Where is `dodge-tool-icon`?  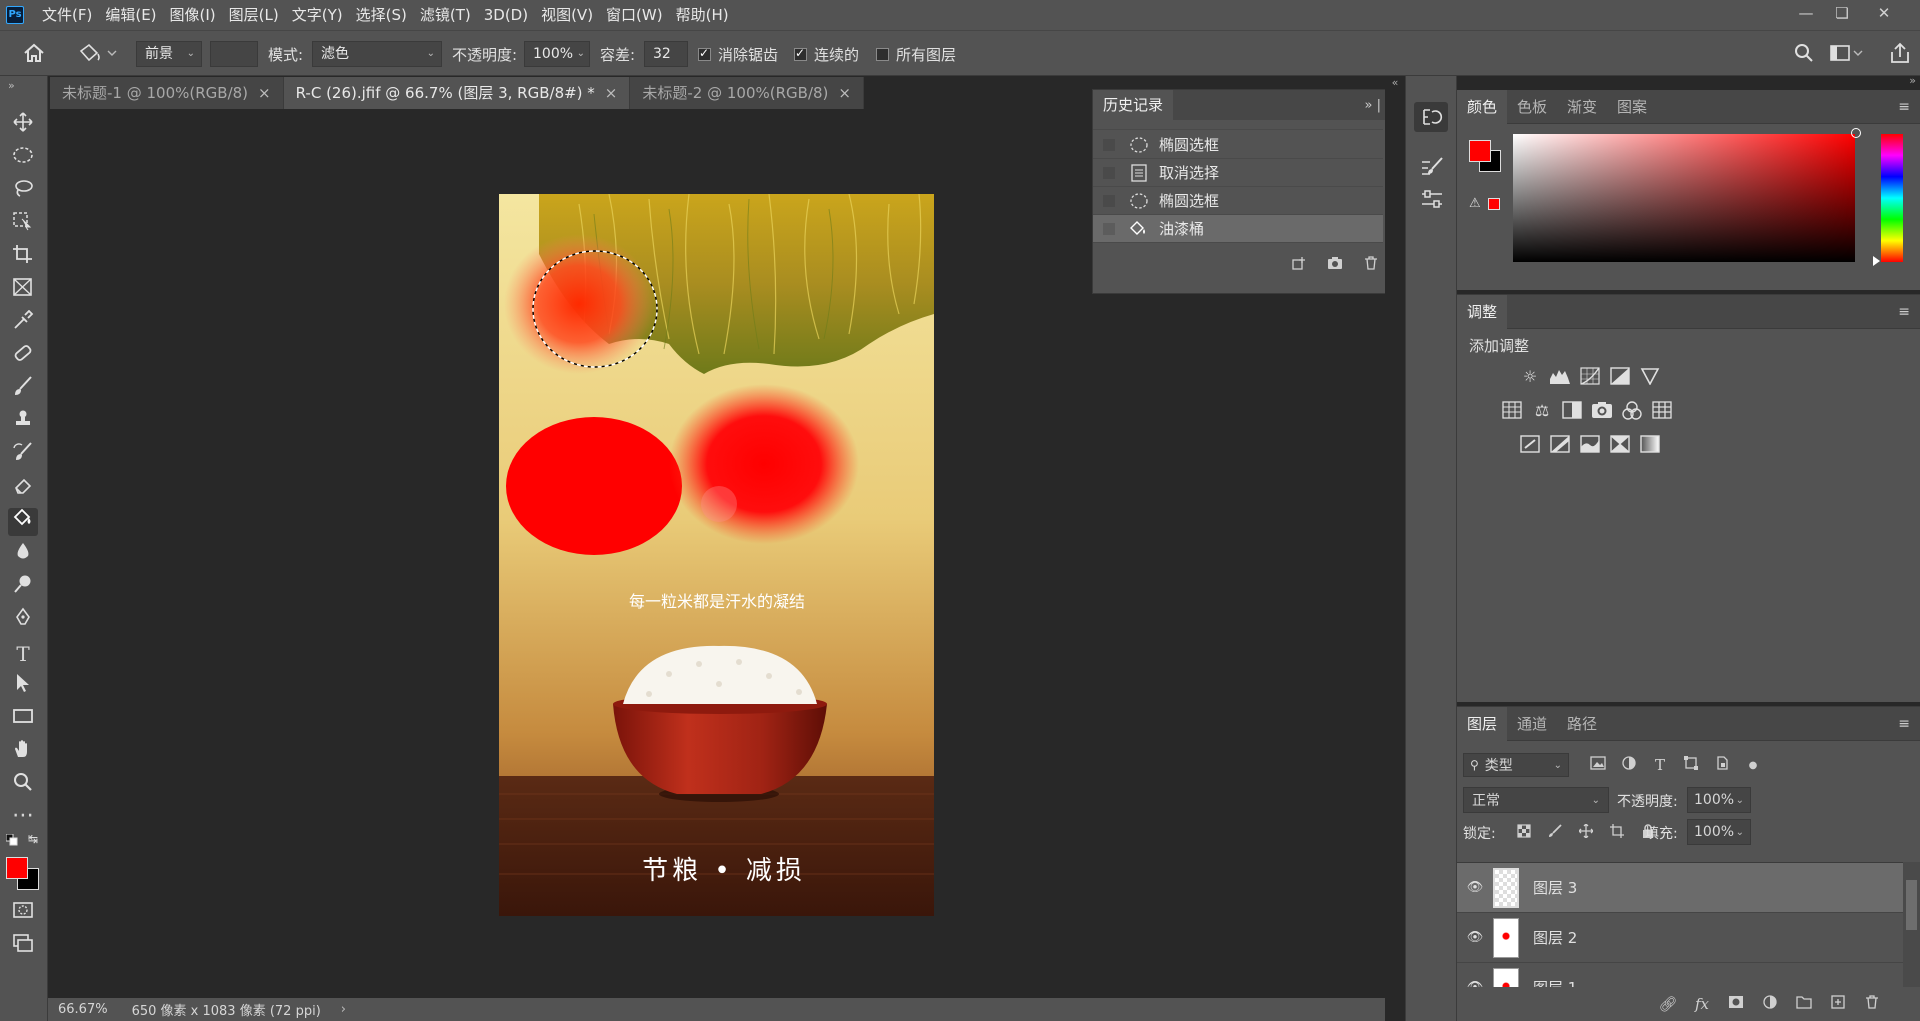 dodge-tool-icon is located at coordinates (23, 588).